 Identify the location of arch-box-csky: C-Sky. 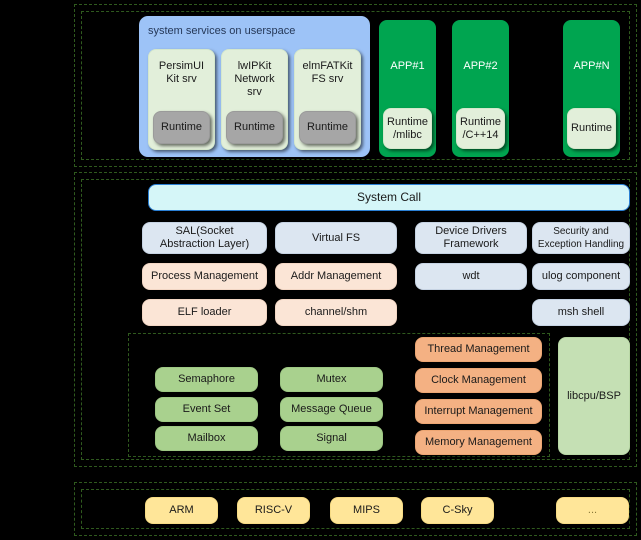
(457, 510).